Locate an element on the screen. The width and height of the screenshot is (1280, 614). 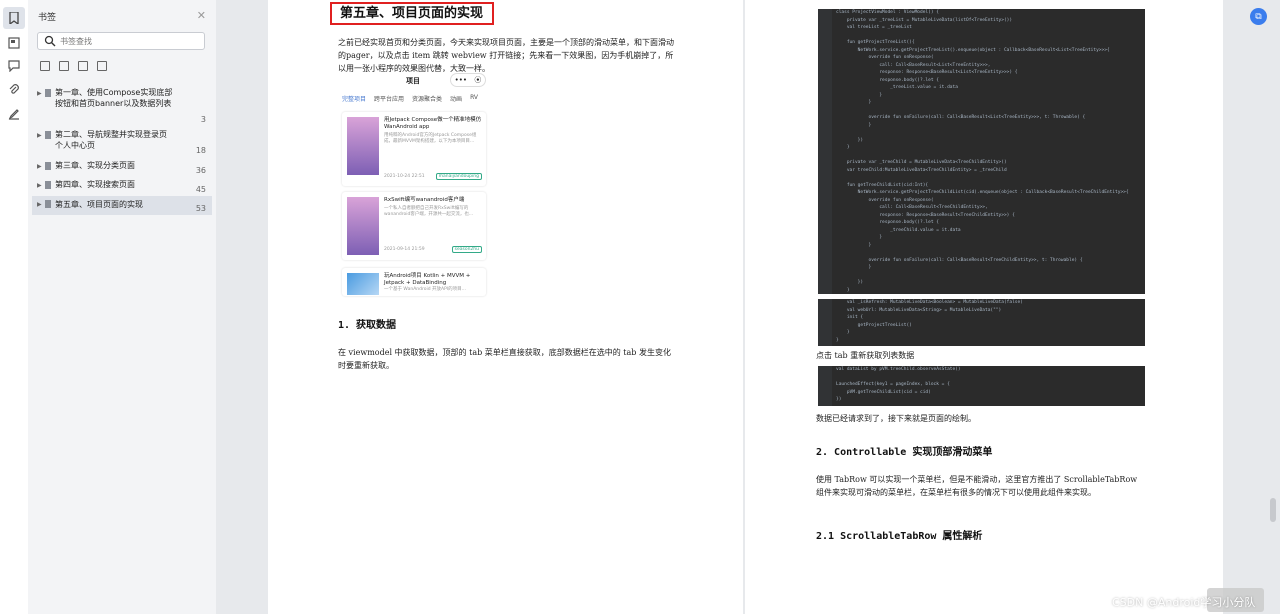
bookmark-page: 3 is located at coordinates (203, 119).